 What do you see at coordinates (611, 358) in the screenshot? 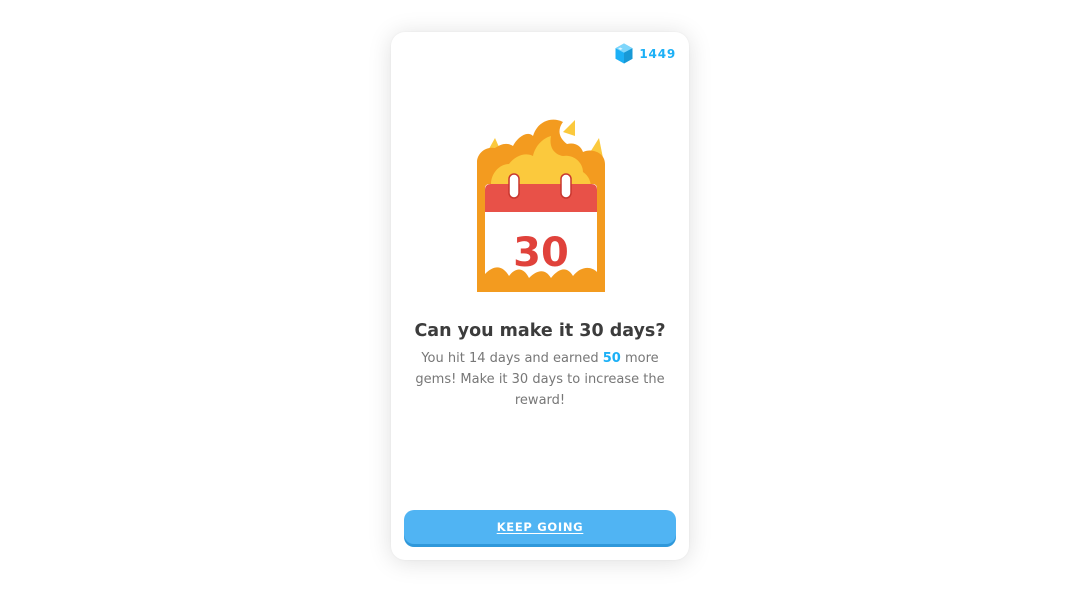
I see `gems-earned-amount: 50` at bounding box center [611, 358].